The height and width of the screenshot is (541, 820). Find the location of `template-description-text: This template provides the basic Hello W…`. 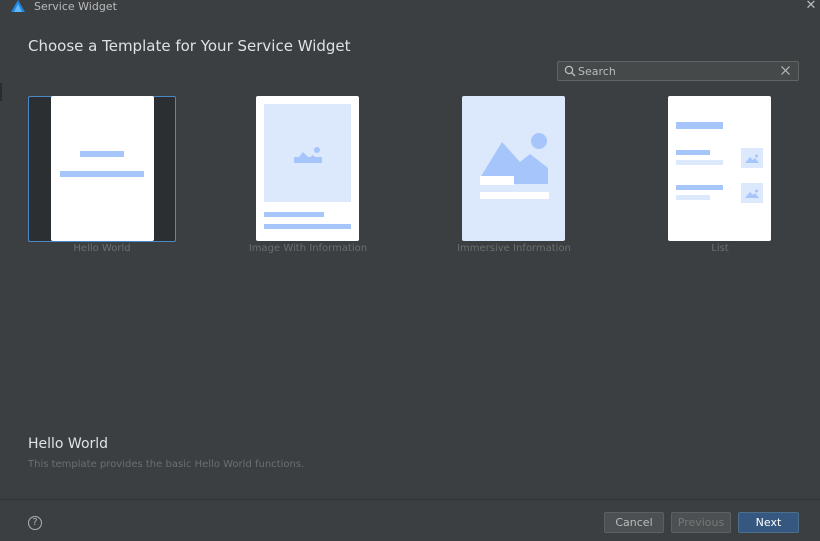

template-description-text: This template provides the basic Hello W… is located at coordinates (166, 464).